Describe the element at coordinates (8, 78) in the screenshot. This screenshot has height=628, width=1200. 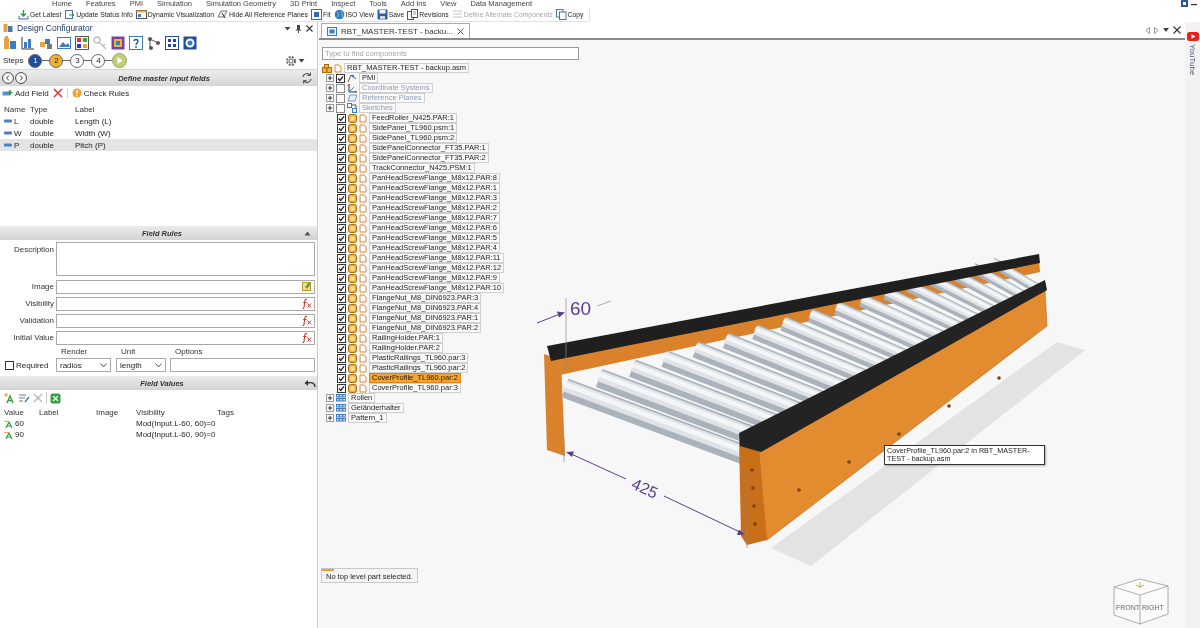
I see `back-icon` at that location.